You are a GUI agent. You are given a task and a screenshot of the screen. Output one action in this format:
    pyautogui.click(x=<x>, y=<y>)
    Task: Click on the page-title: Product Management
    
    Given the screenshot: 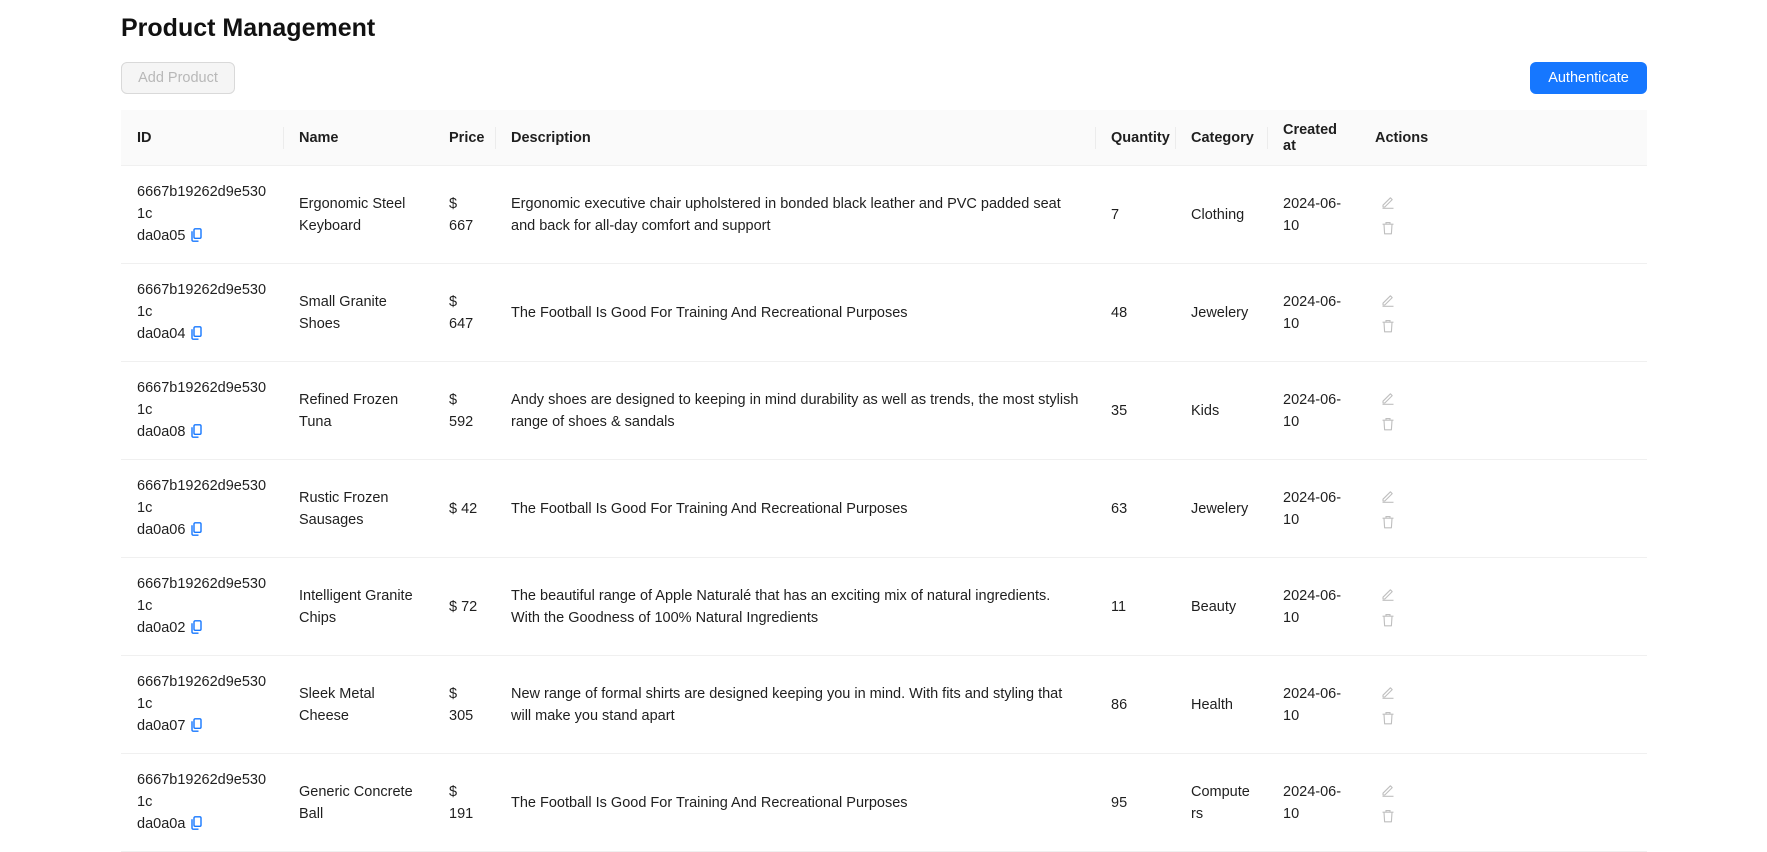 What is the action you would take?
    pyautogui.click(x=248, y=28)
    